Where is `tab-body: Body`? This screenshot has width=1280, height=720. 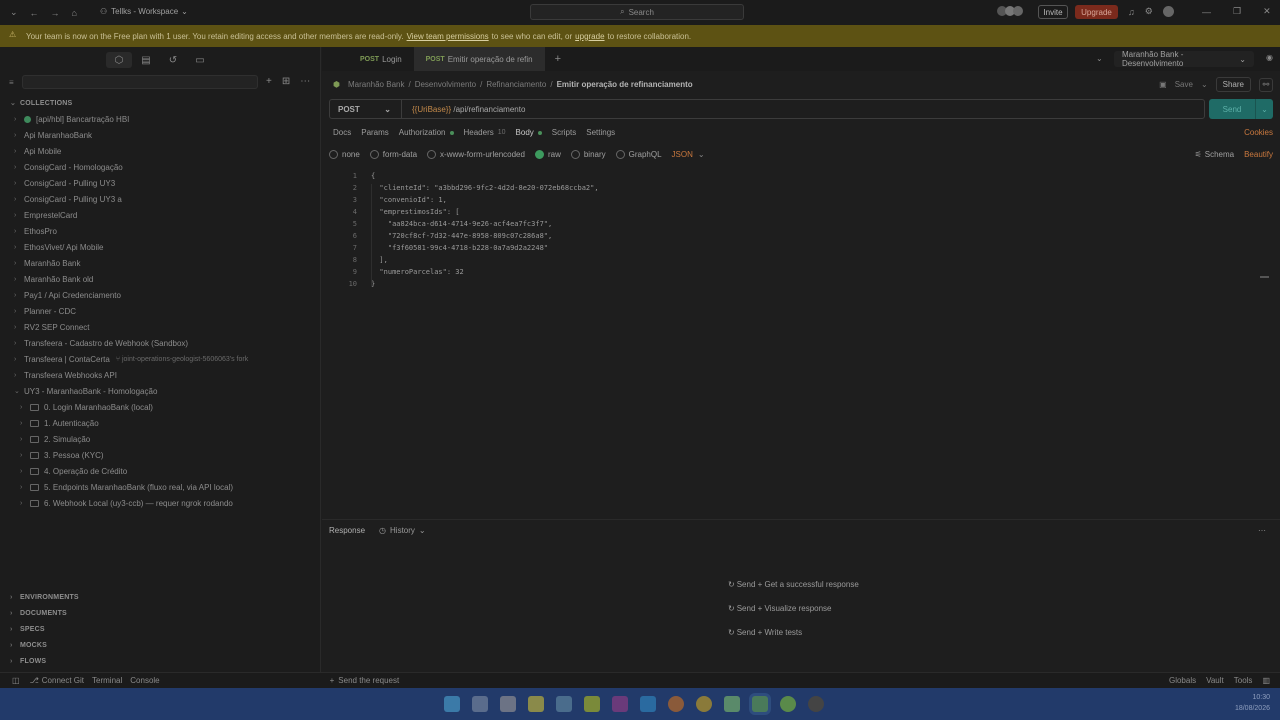 tab-body: Body is located at coordinates (529, 132).